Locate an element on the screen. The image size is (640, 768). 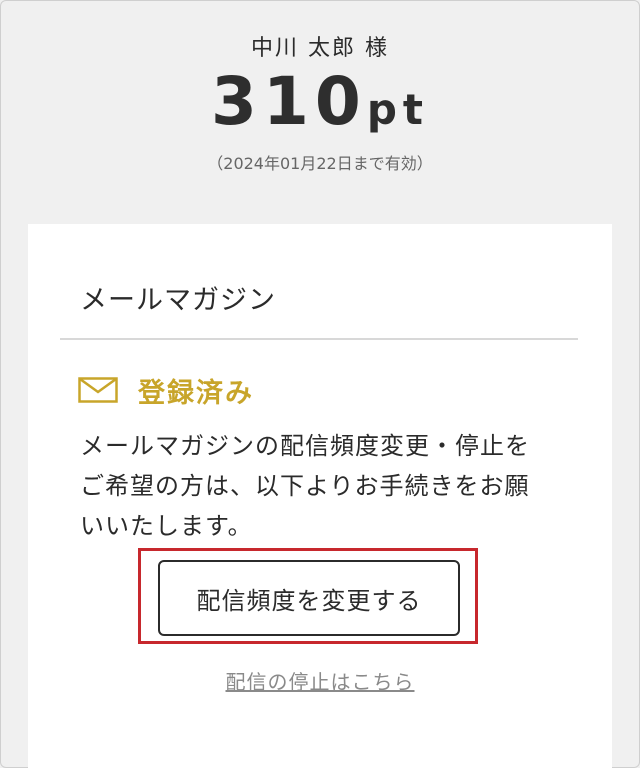
points-value: 310 is located at coordinates (289, 101).